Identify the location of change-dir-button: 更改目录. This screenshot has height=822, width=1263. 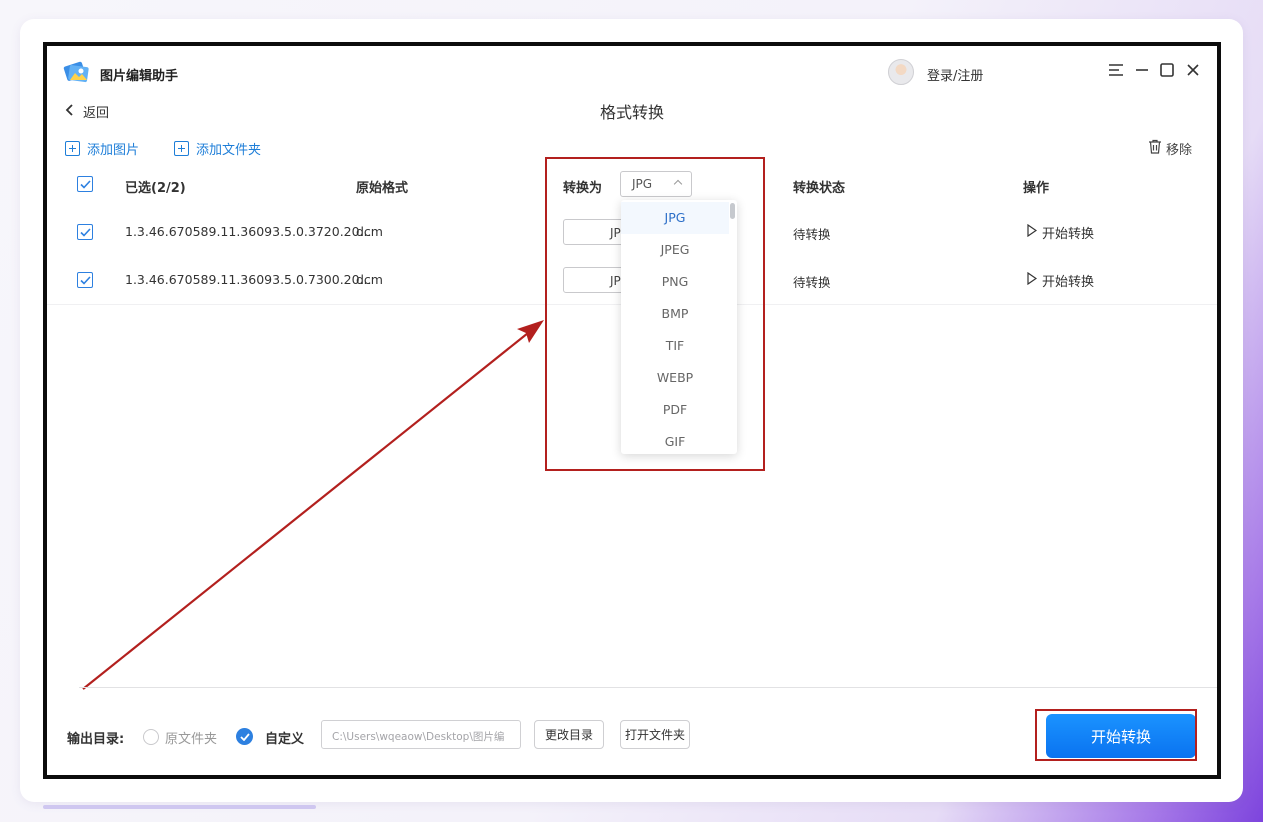
(569, 734).